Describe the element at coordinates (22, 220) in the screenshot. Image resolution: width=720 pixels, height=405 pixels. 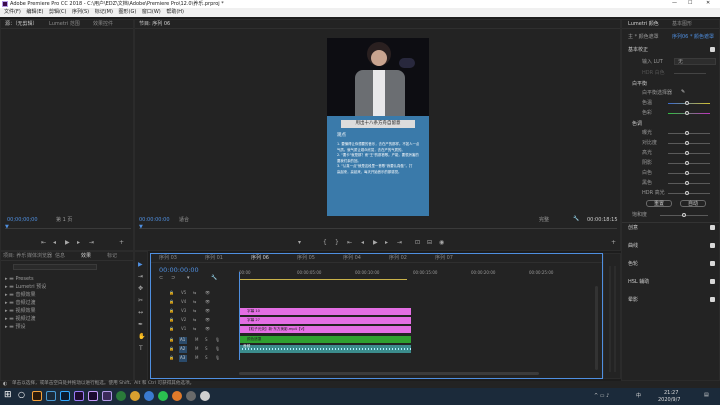
I see `source-timecode-left: 00;00;00;00` at that location.